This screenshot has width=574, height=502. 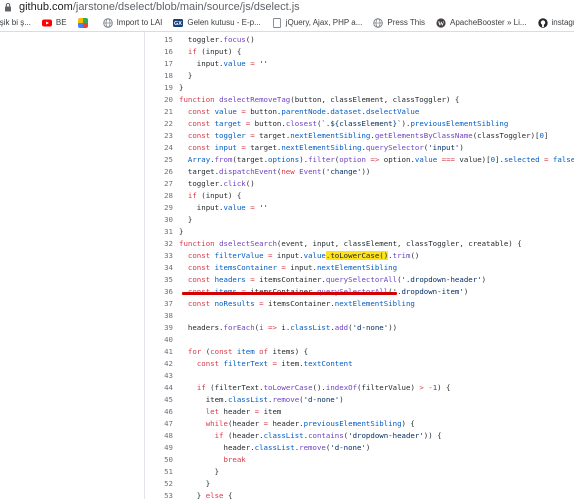 I want to click on line-number: 48, so click(x=159, y=436).